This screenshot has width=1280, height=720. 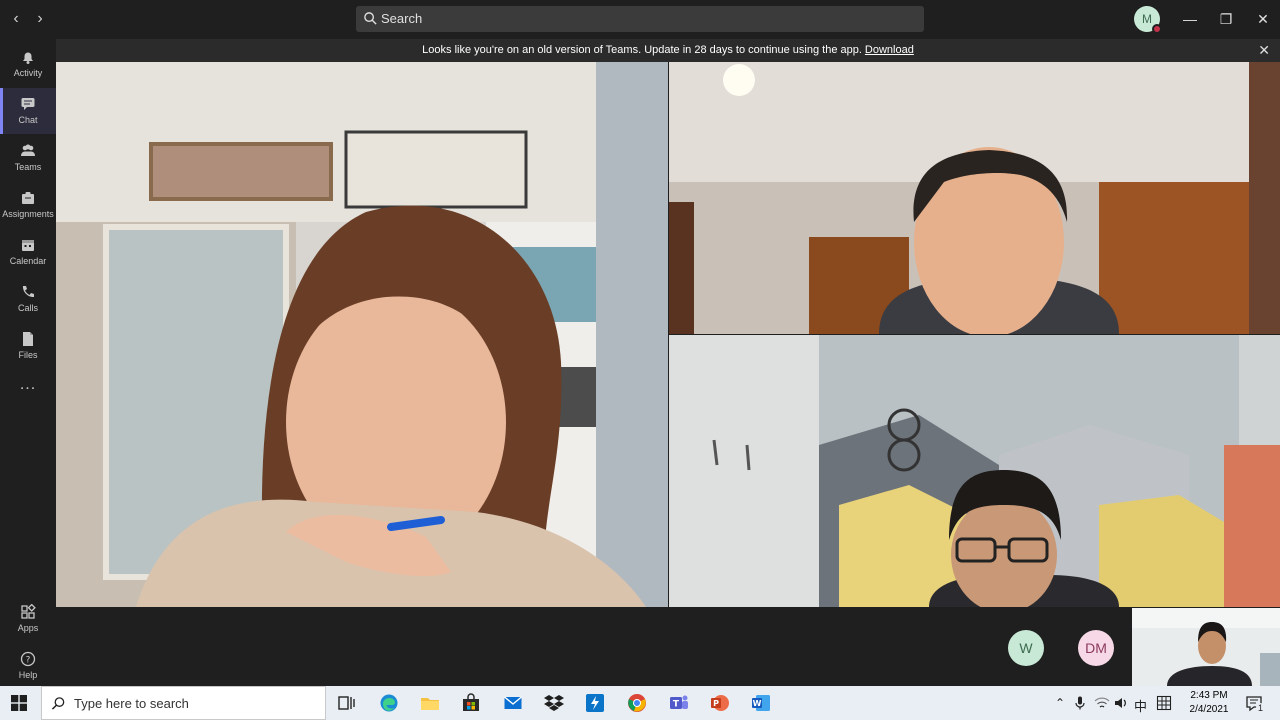 I want to click on participant-initials: W, so click(x=1026, y=648).